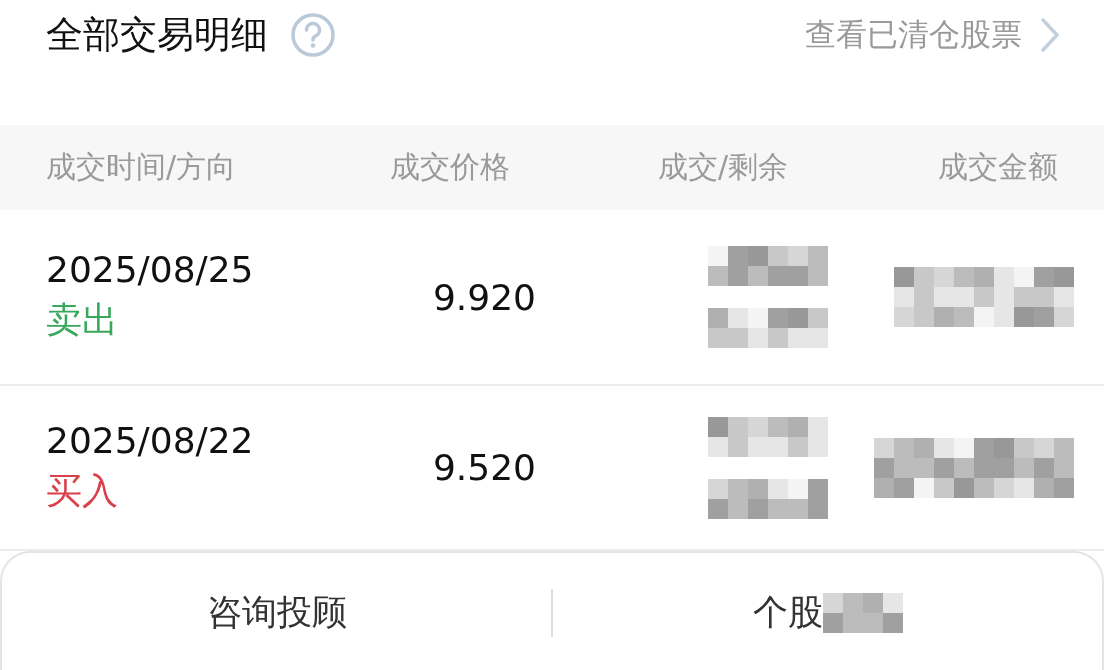  I want to click on trade-price: 9.920, so click(484, 297).